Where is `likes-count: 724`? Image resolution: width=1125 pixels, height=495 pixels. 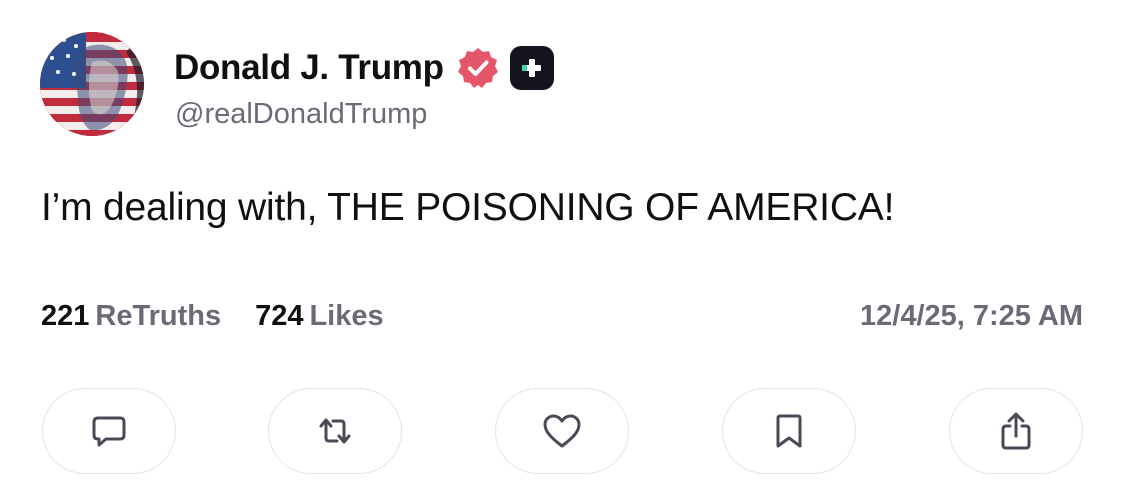 likes-count: 724 is located at coordinates (279, 316).